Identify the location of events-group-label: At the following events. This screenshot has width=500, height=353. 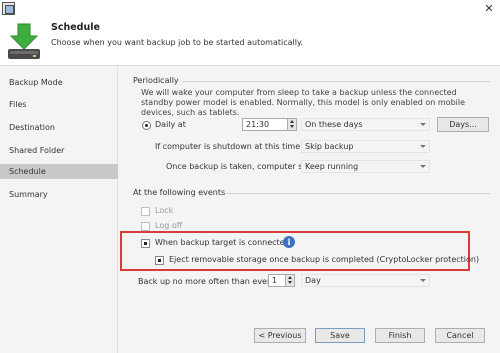
(179, 192).